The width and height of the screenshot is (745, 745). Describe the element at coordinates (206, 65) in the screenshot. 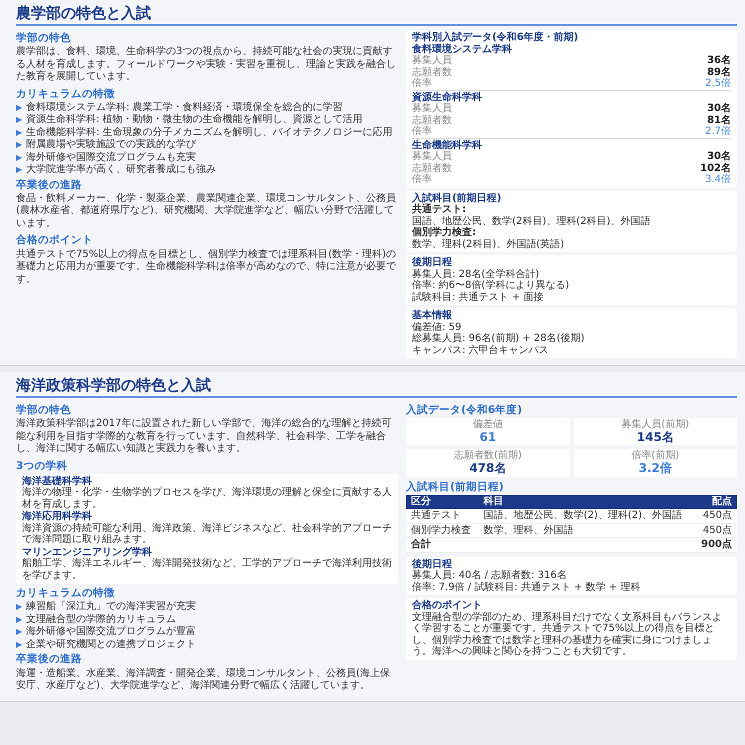

I see `paragraph: 農学部は、食料、環境、生命科学の3つの視点から、持続可能な社会の実現に貢献する人材を育成します。フィールドワークや実験・実習を重視し、理論と実践を融合した教育を展開しています。` at that location.